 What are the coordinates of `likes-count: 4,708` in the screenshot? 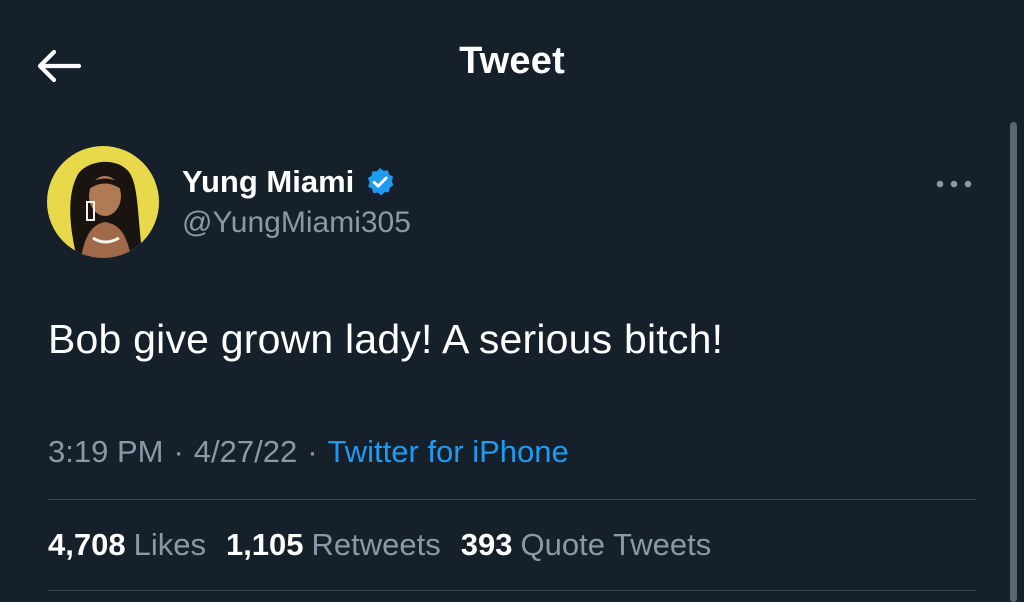 It's located at (87, 544).